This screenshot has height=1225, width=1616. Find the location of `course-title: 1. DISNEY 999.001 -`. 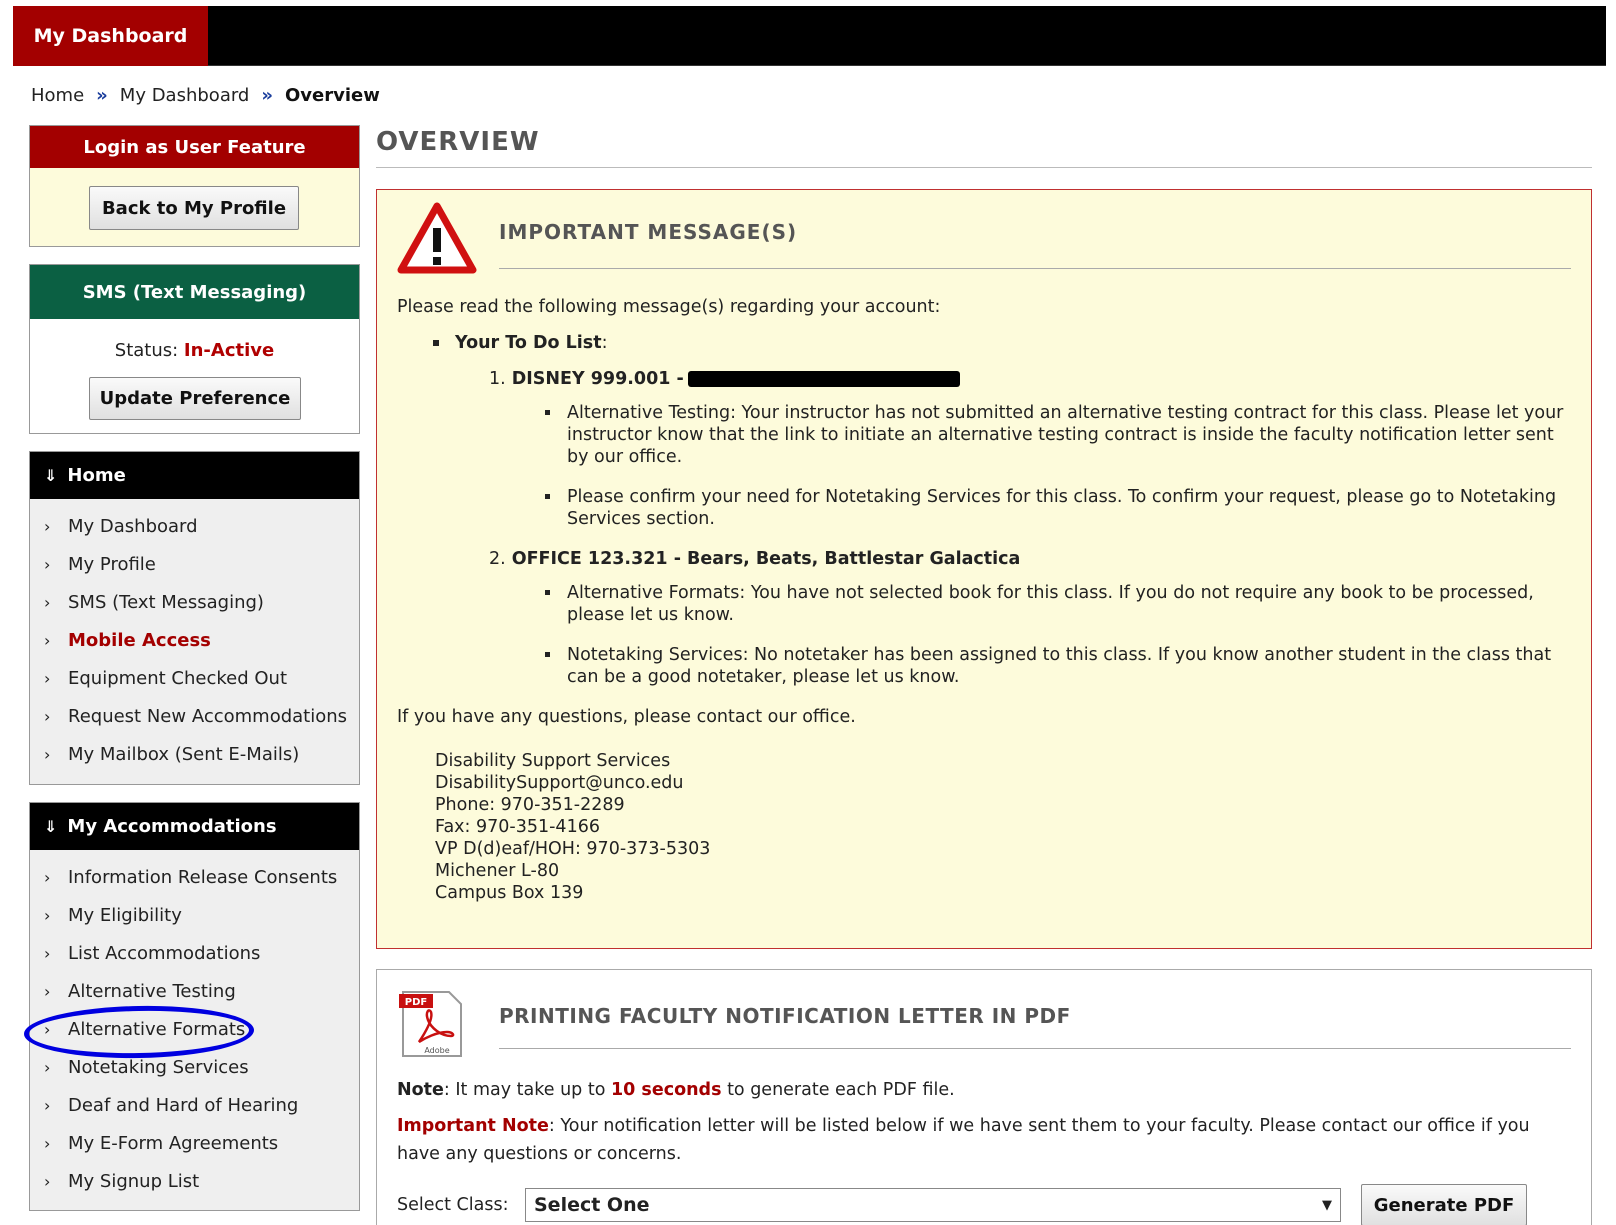

course-title: 1. DISNEY 999.001 - is located at coordinates (1033, 379).